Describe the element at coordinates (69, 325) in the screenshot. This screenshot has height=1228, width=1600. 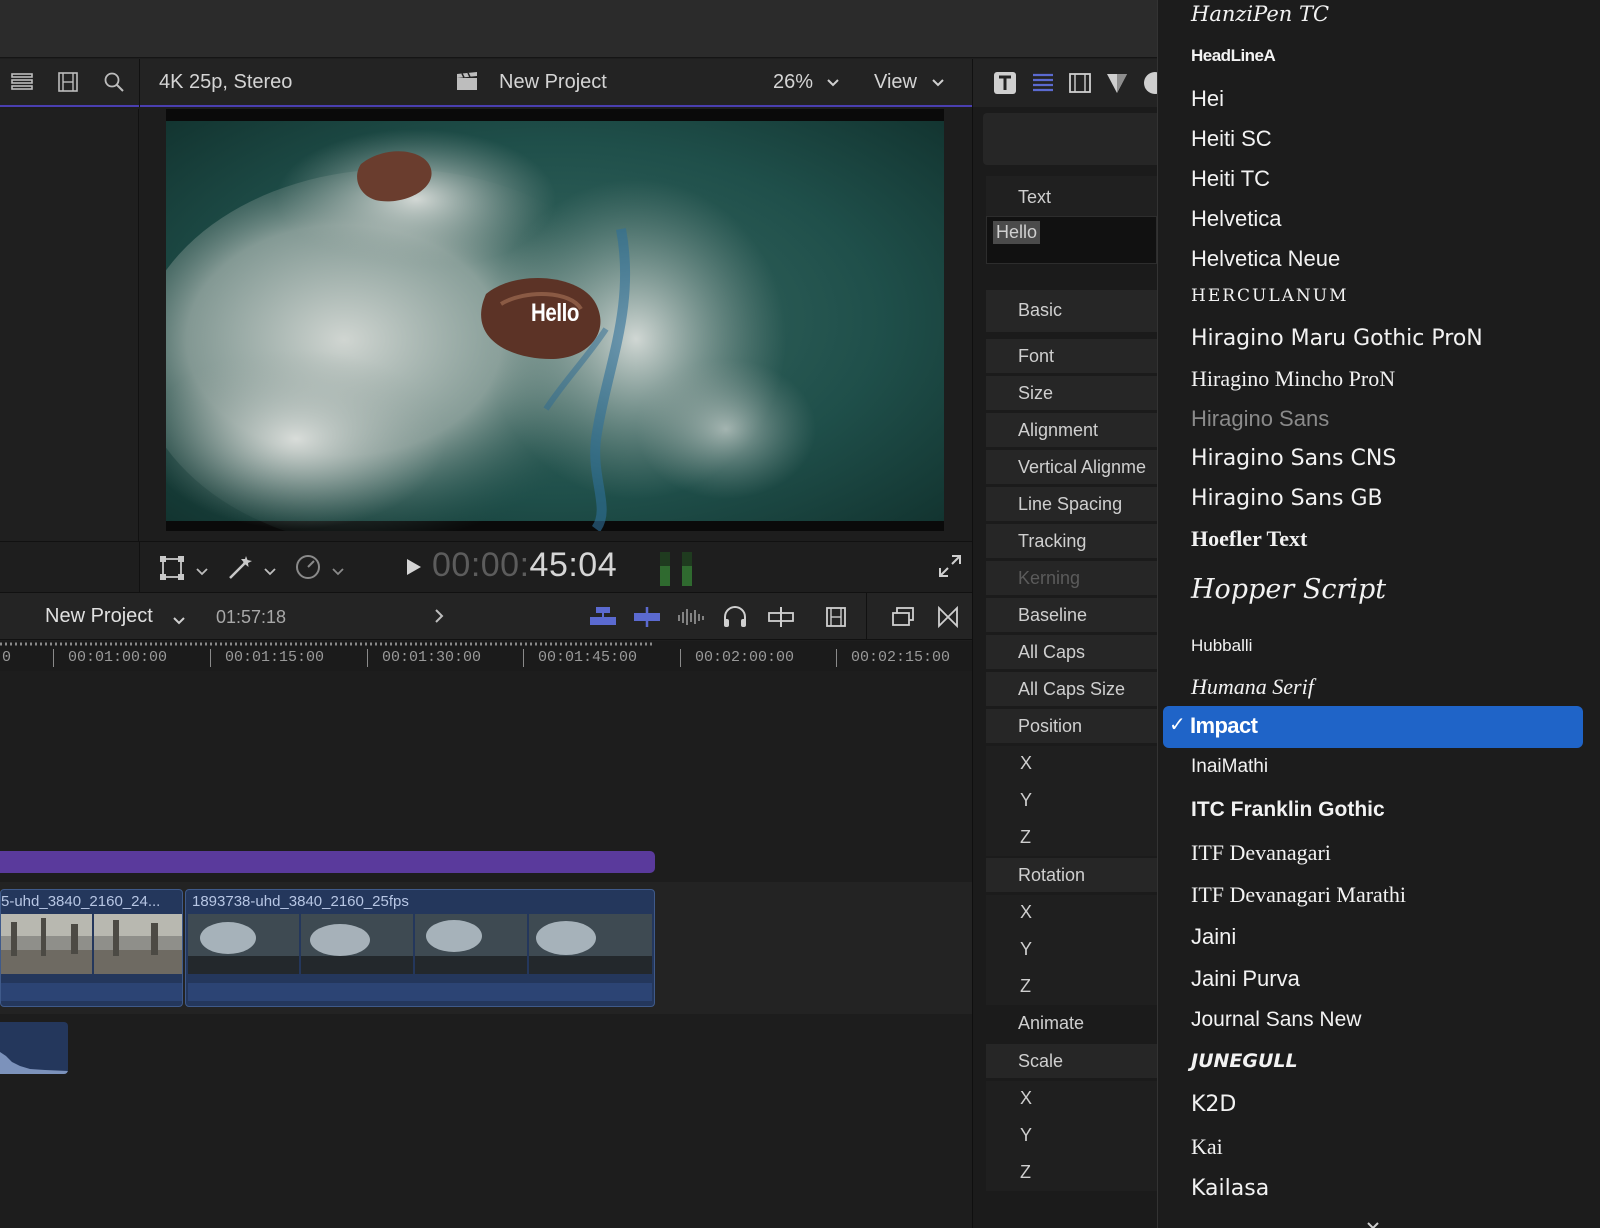
I see `browser-panel` at that location.